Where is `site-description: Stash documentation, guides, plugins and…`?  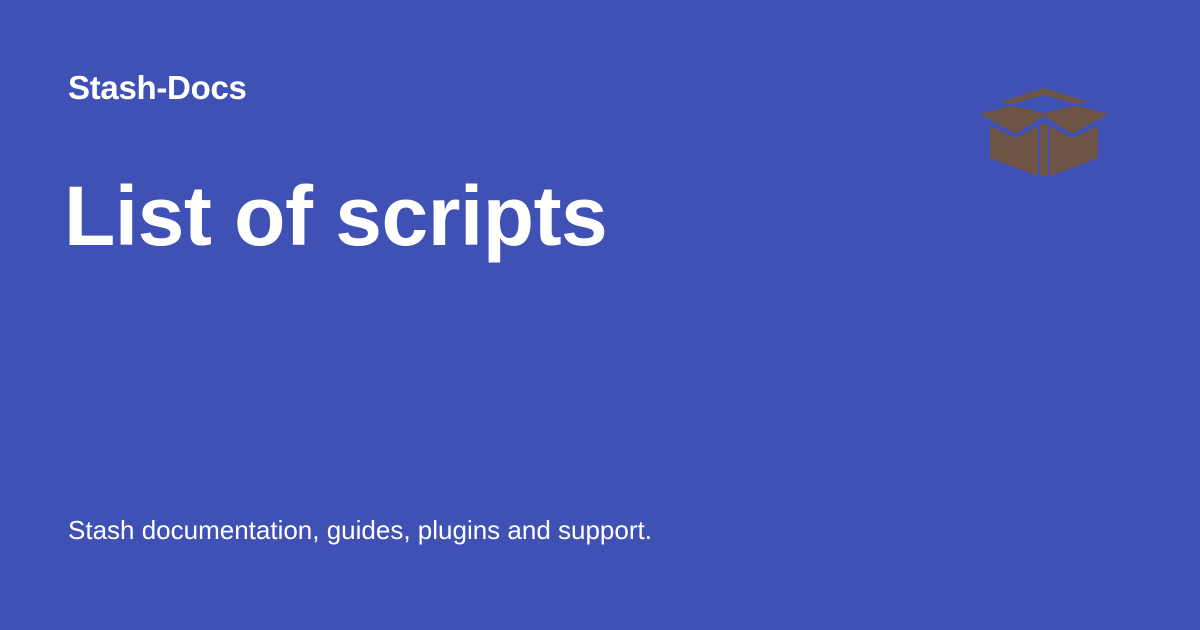
site-description: Stash documentation, guides, plugins and… is located at coordinates (360, 530).